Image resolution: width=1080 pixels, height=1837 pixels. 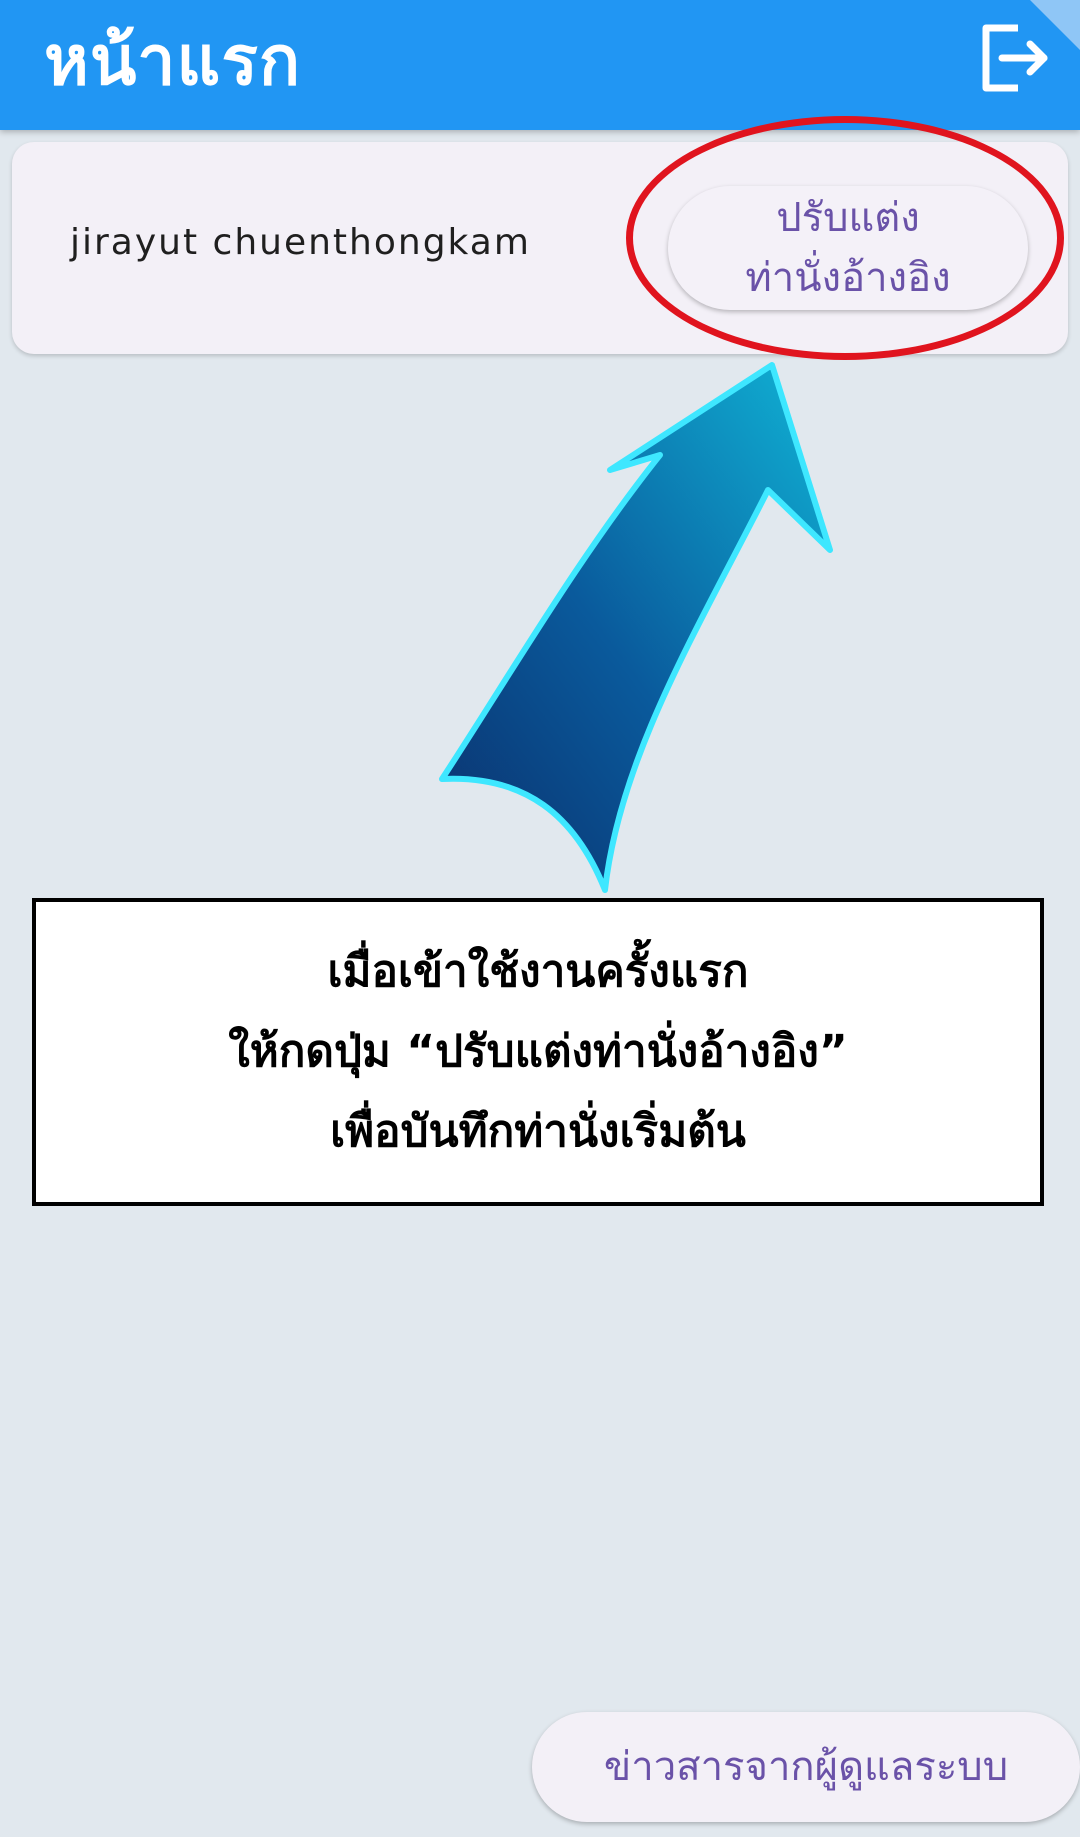 I want to click on user-name: jirayut chuenthongkam, so click(x=300, y=242).